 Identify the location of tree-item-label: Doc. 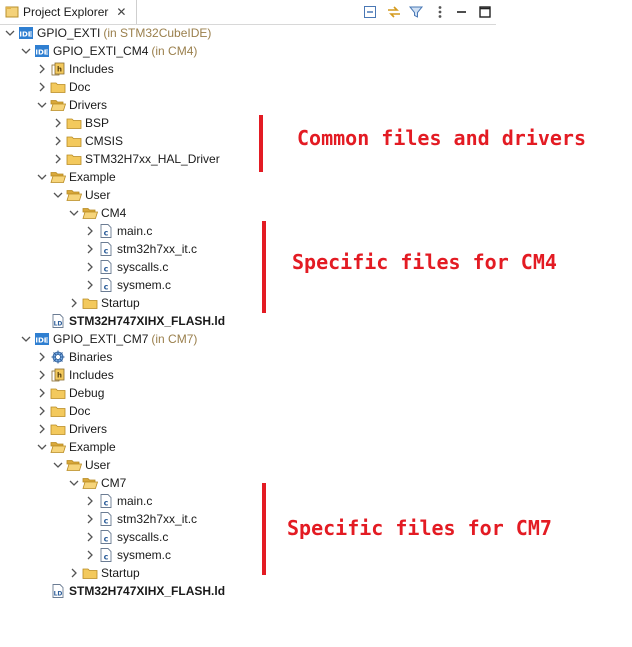
(80, 411).